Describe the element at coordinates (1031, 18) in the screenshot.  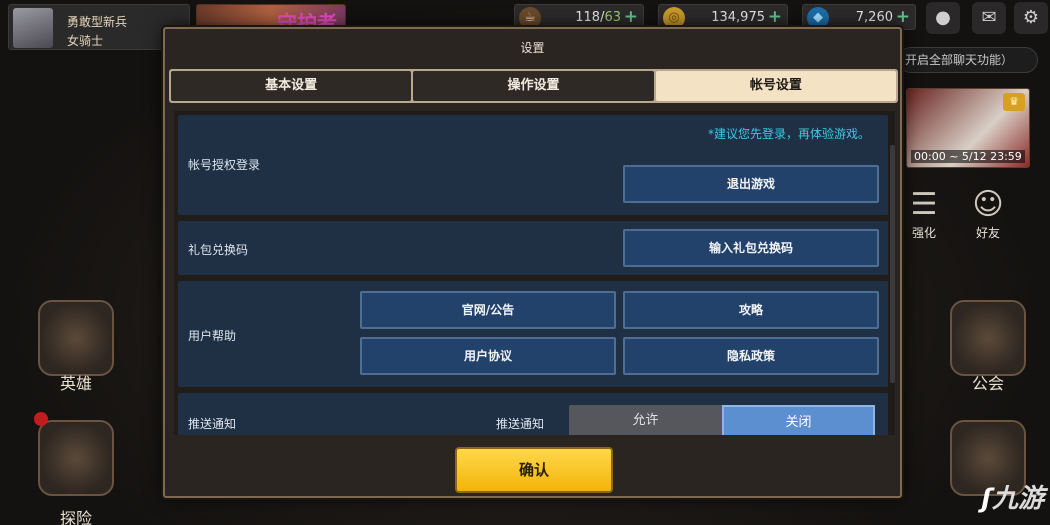
I see `settings-icon: ⚙` at that location.